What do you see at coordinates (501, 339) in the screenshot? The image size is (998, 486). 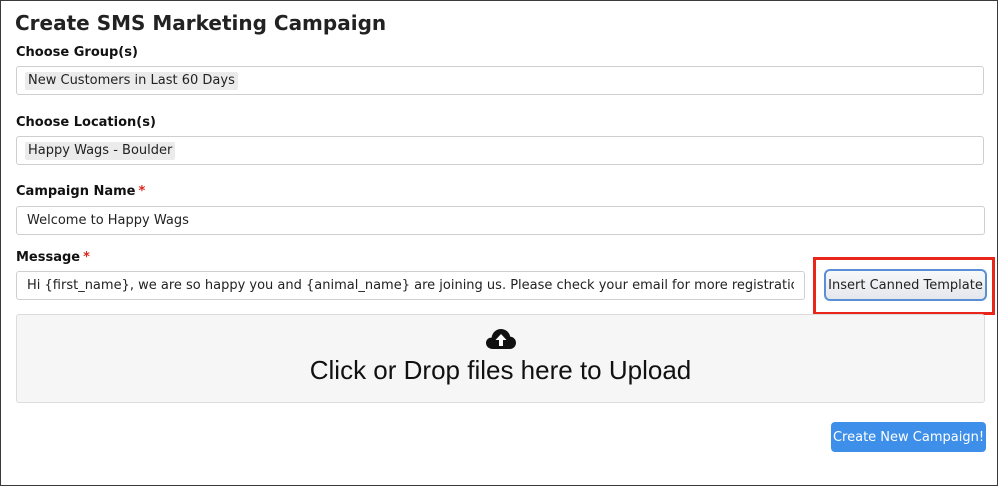 I see `cloud-upload-icon` at bounding box center [501, 339].